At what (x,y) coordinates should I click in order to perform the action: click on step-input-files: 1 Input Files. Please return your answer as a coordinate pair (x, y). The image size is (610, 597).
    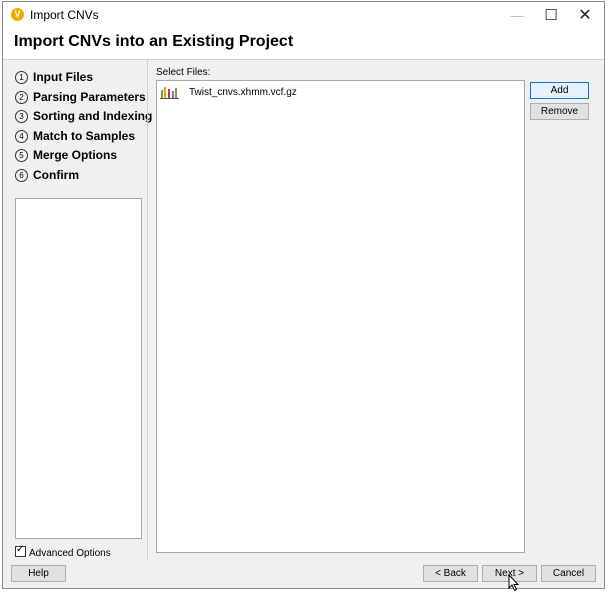
    Looking at the image, I should click on (83, 80).